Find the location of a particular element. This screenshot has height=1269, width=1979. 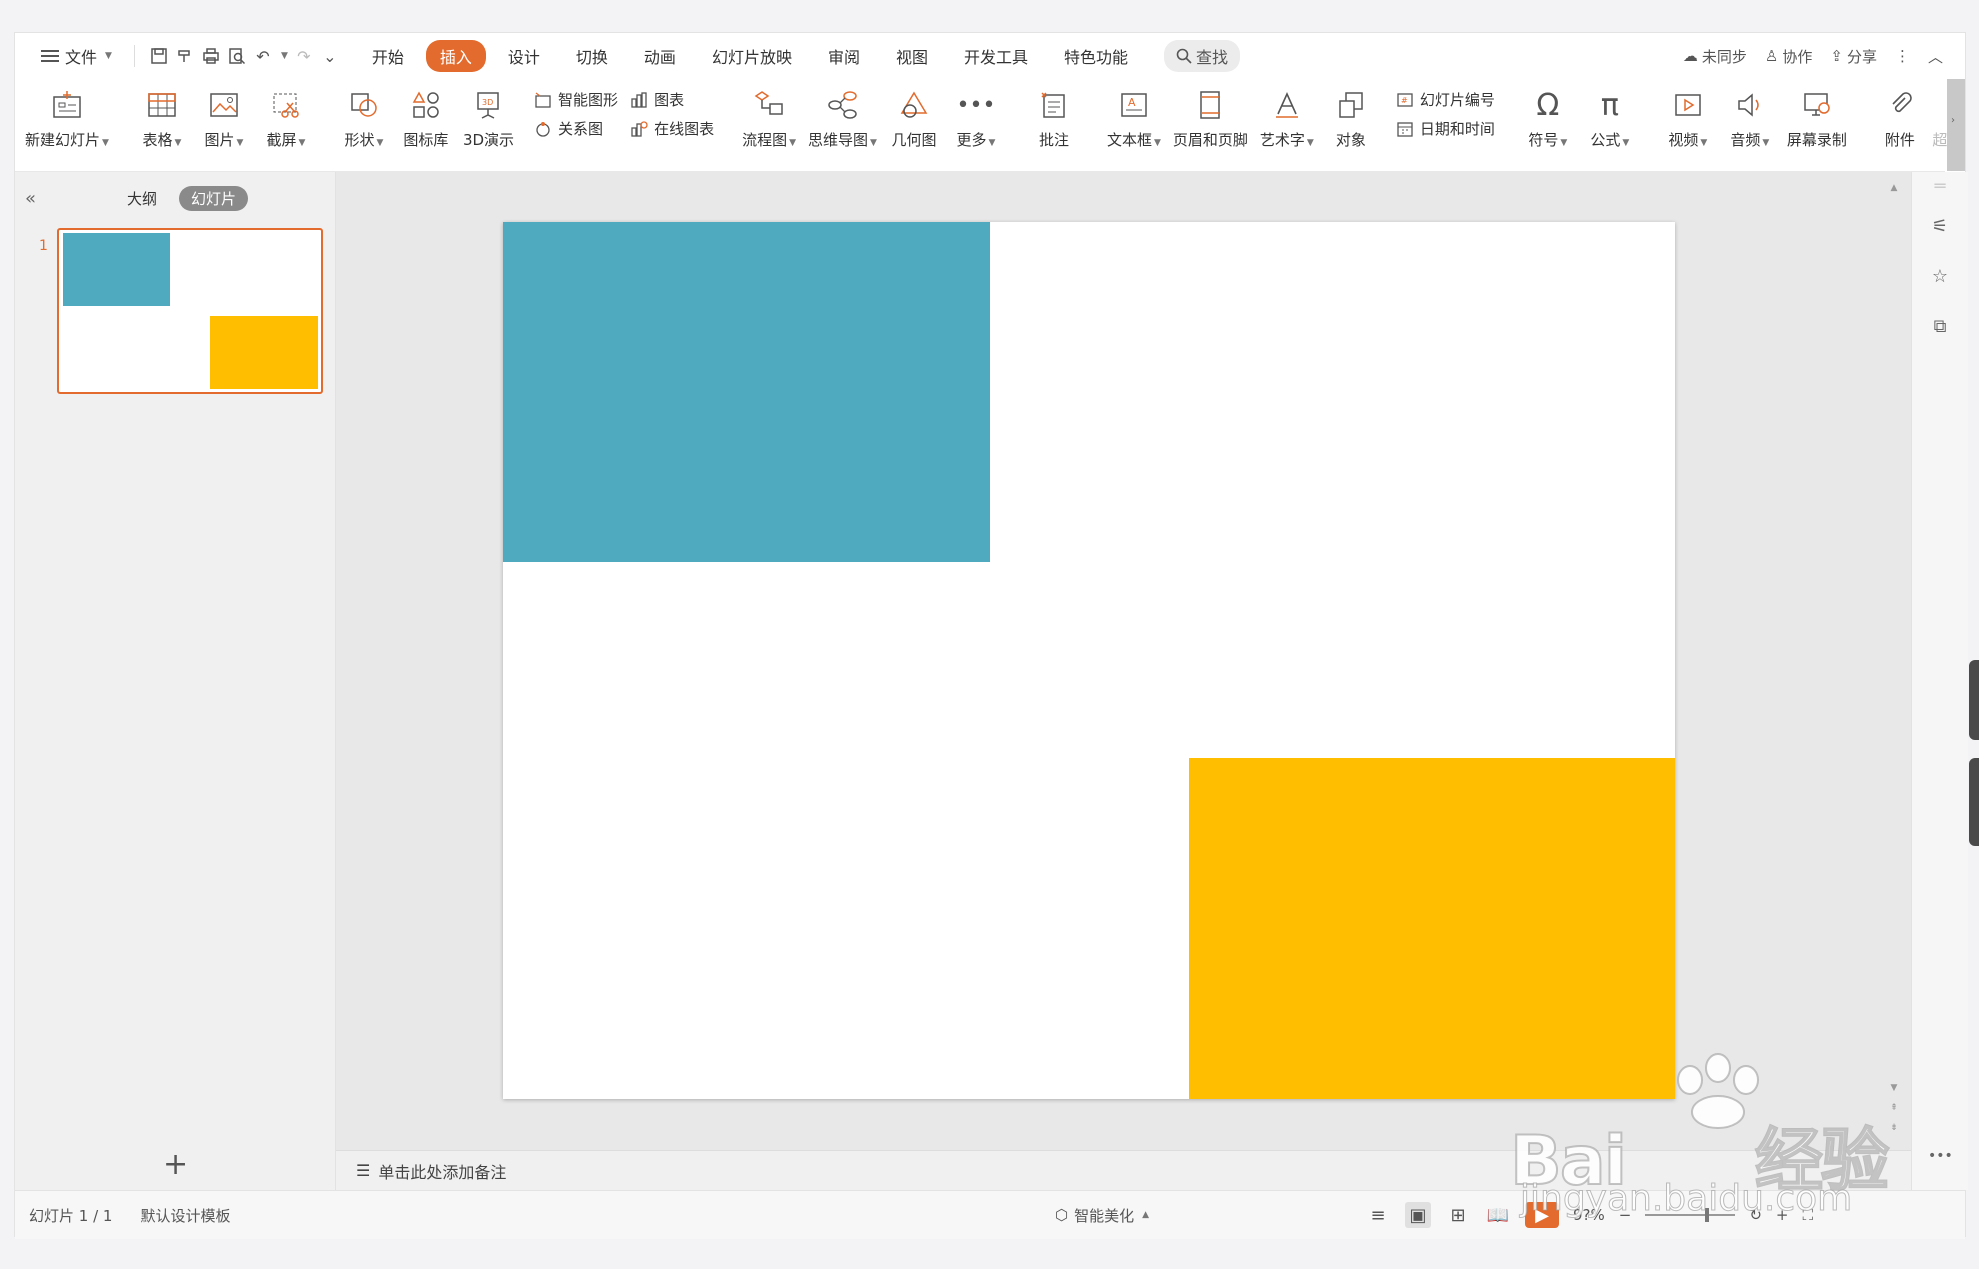

collapse-panel-icon: « is located at coordinates (30, 198).